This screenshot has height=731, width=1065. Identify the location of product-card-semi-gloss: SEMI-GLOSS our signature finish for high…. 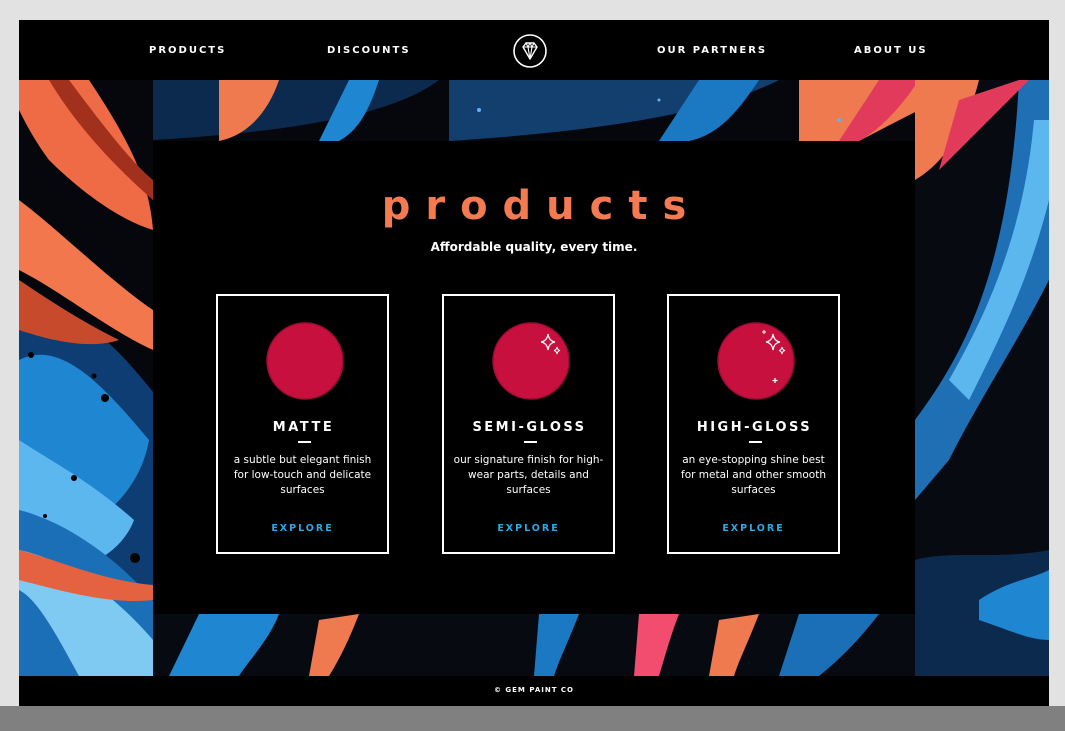
(528, 424).